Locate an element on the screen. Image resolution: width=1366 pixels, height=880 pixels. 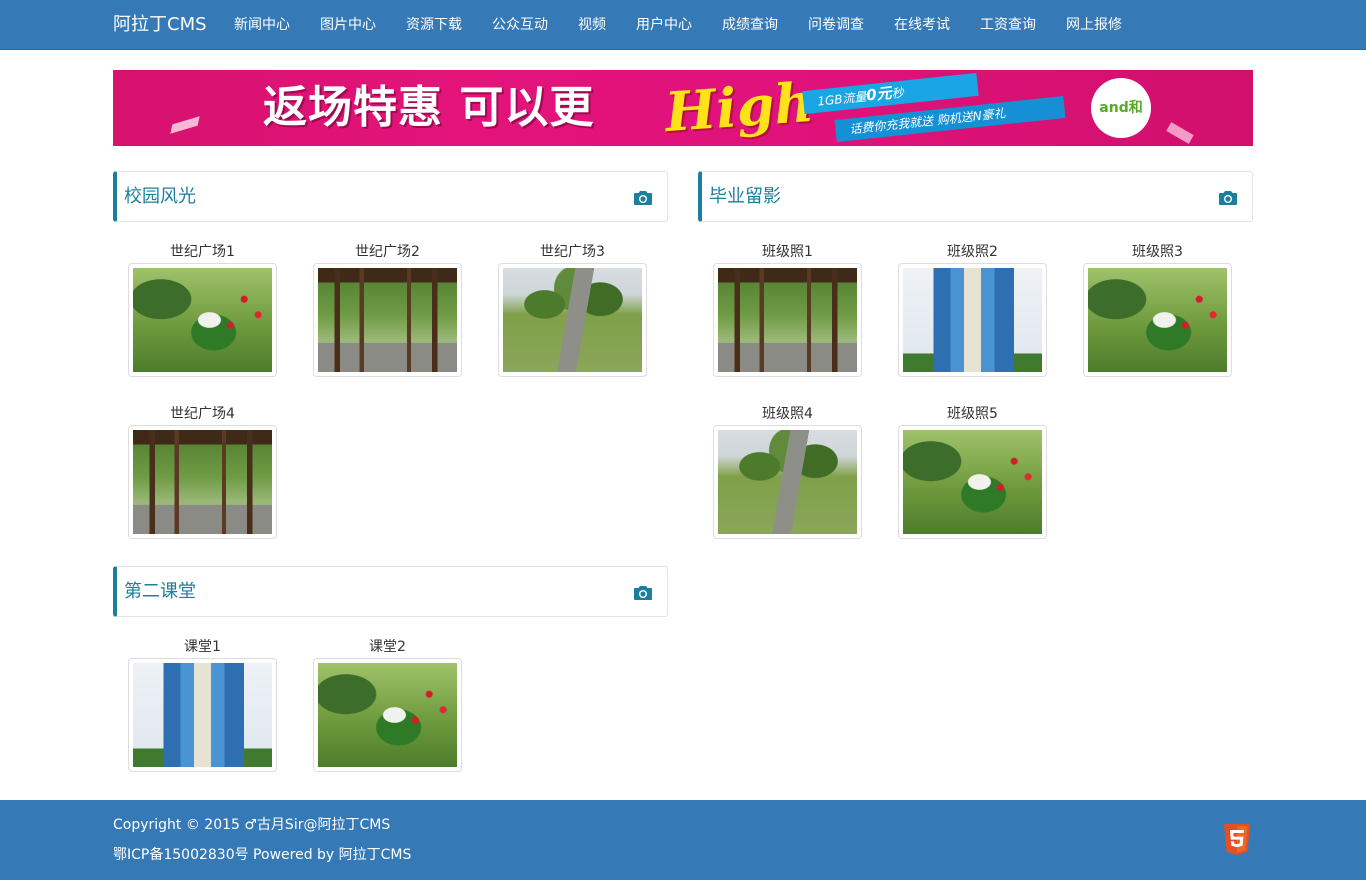
nav-item-images: 图片中心 is located at coordinates (348, 25).